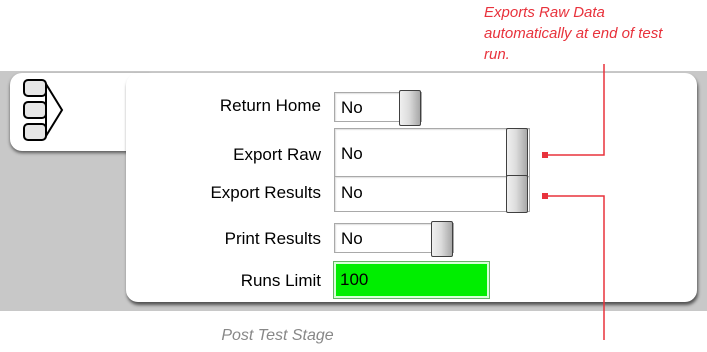  Describe the element at coordinates (353, 336) in the screenshot. I see `figure-caption: Post Test Stage` at that location.